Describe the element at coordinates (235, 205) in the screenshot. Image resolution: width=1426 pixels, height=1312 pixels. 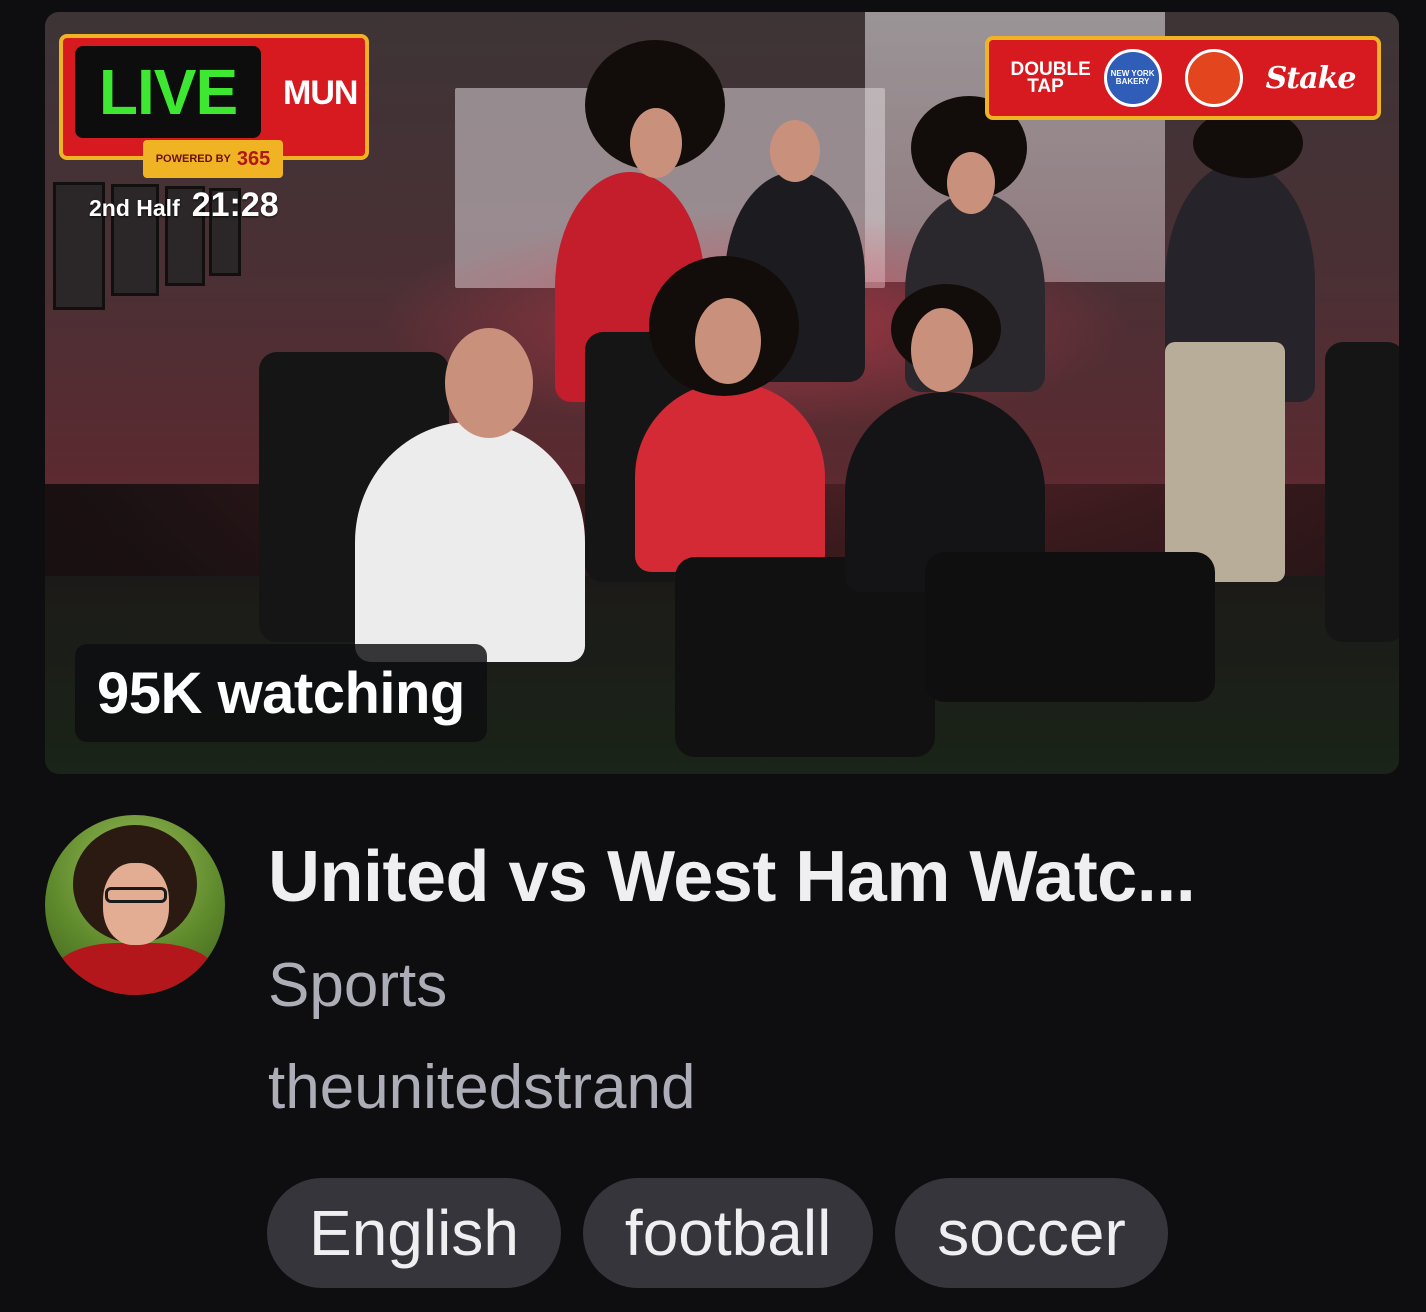
I see `match-time: 21:28` at that location.